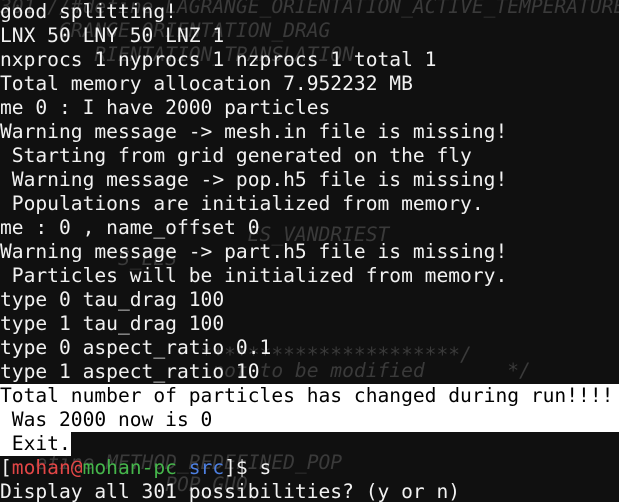 The image size is (619, 502). Describe the element at coordinates (165, 107) in the screenshot. I see `output-line: me 0 : I have 2000 particles` at that location.